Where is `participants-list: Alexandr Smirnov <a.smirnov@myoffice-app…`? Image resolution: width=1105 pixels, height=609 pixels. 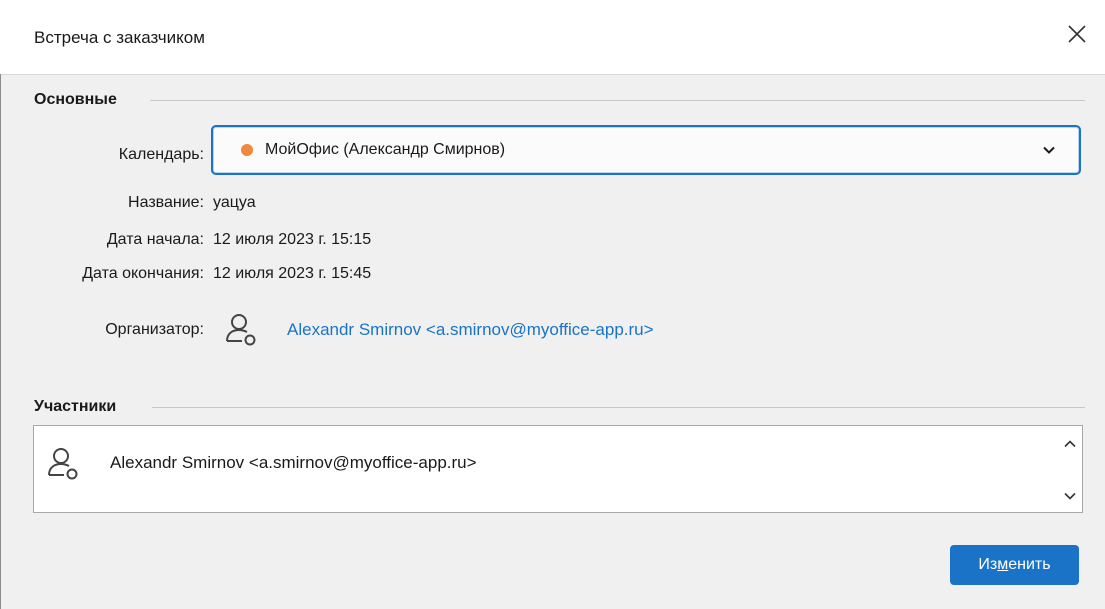 participants-list: Alexandr Smirnov <a.smirnov@myoffice-app… is located at coordinates (558, 469).